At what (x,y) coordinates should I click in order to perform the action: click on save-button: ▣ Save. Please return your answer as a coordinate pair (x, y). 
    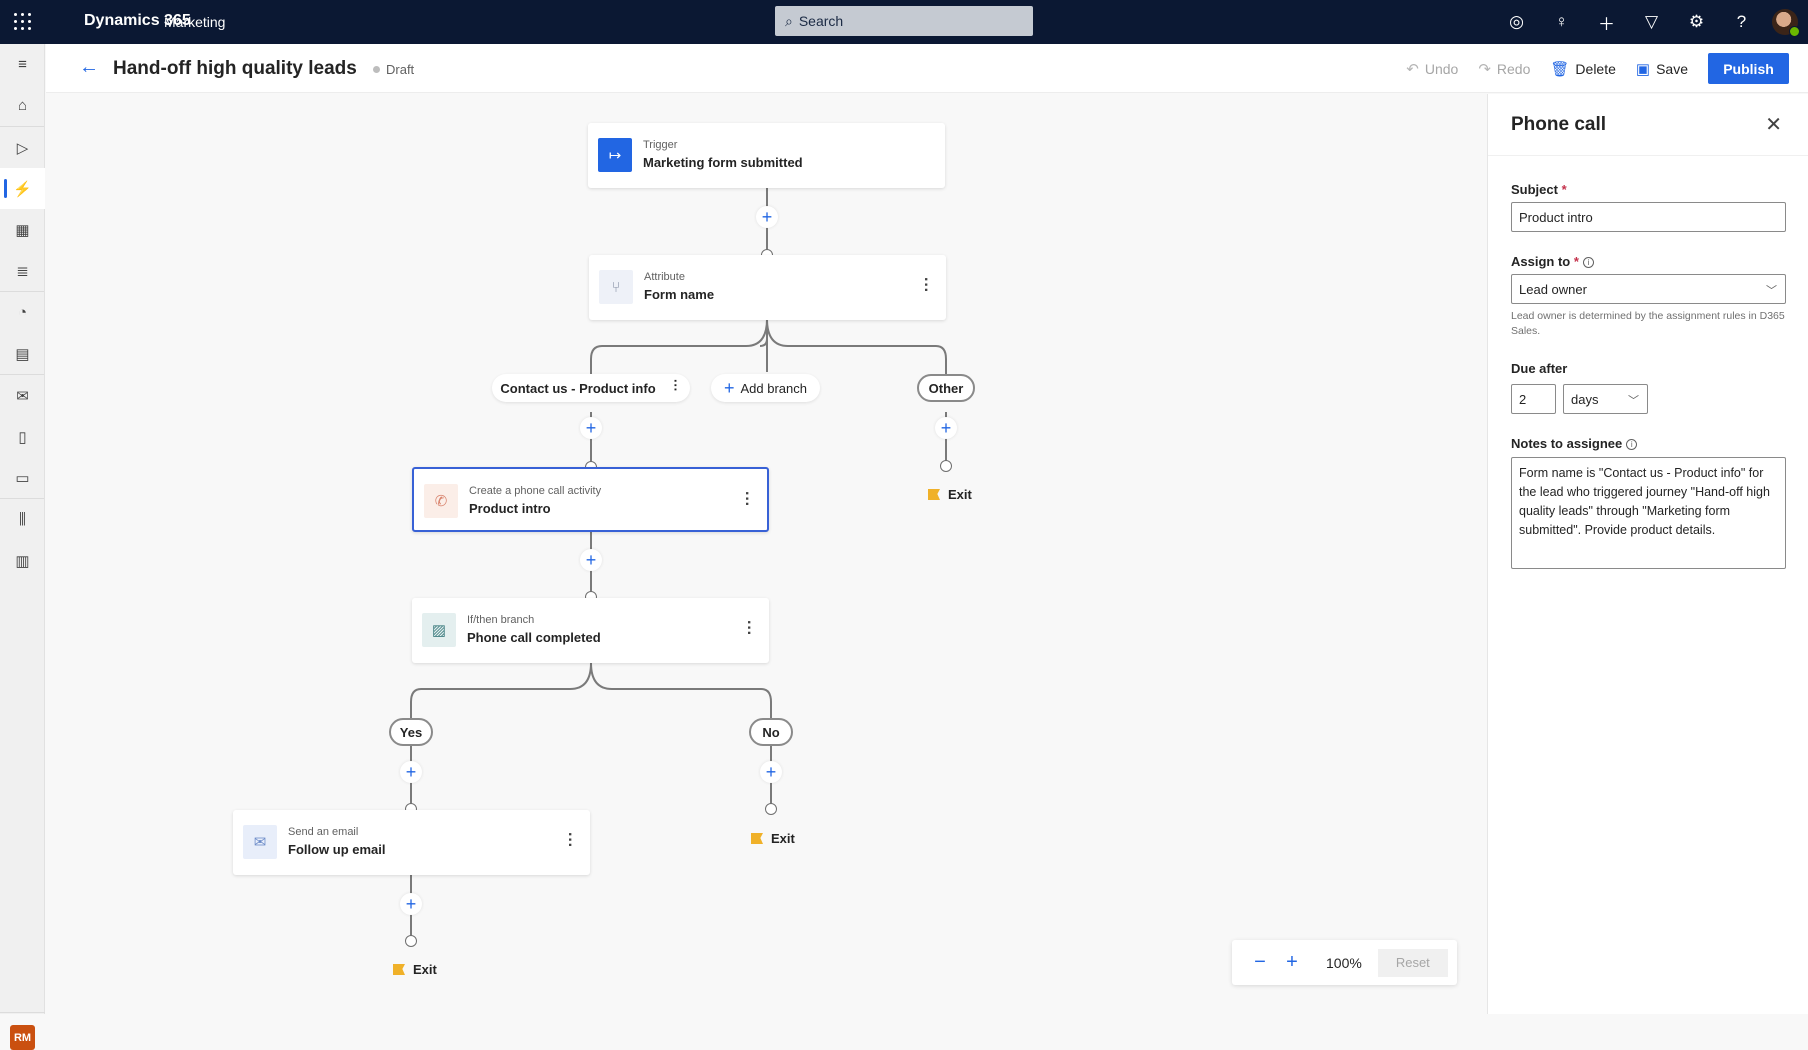
    Looking at the image, I should click on (1662, 69).